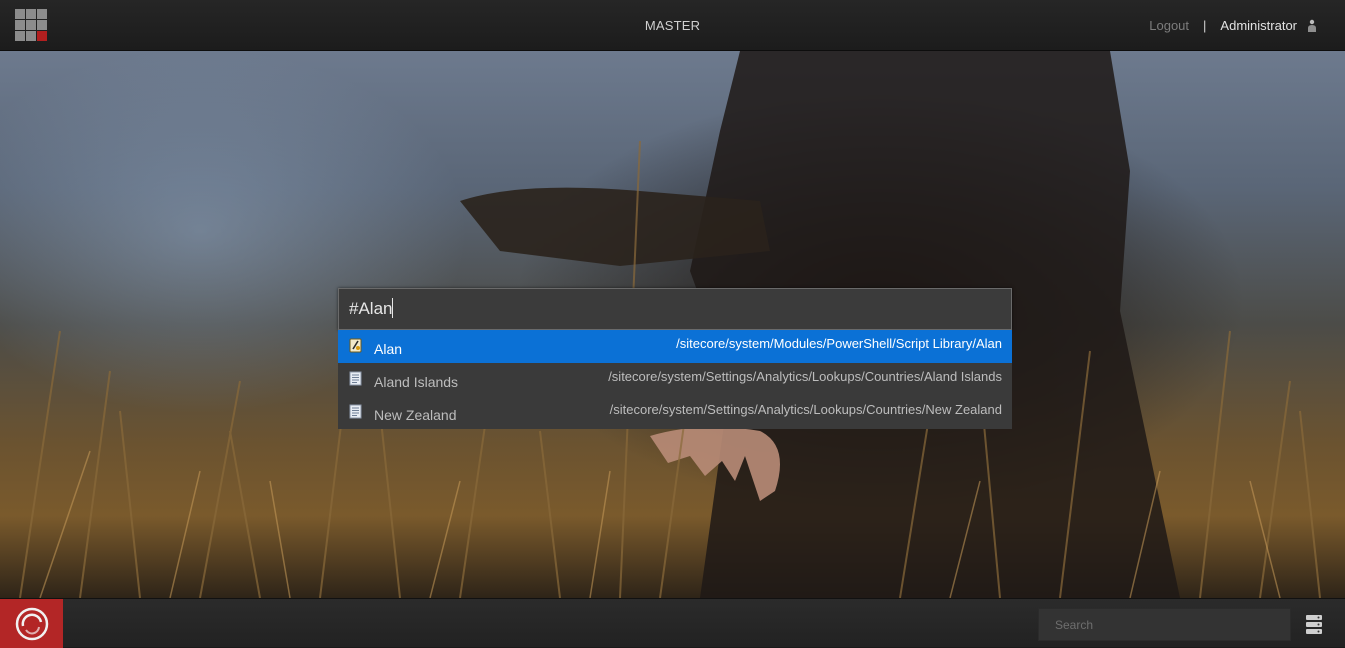  I want to click on search-input, so click(675, 309).